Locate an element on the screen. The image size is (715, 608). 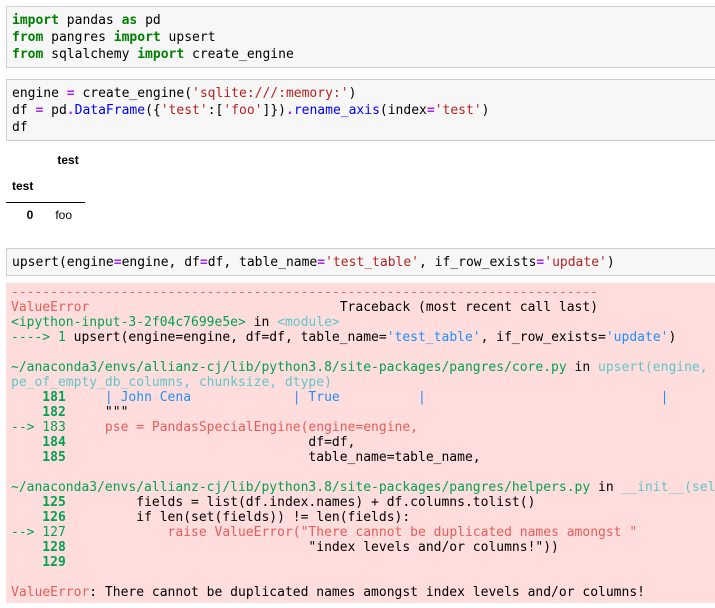
dataframe-output: test test 0 foo is located at coordinates (45, 189).